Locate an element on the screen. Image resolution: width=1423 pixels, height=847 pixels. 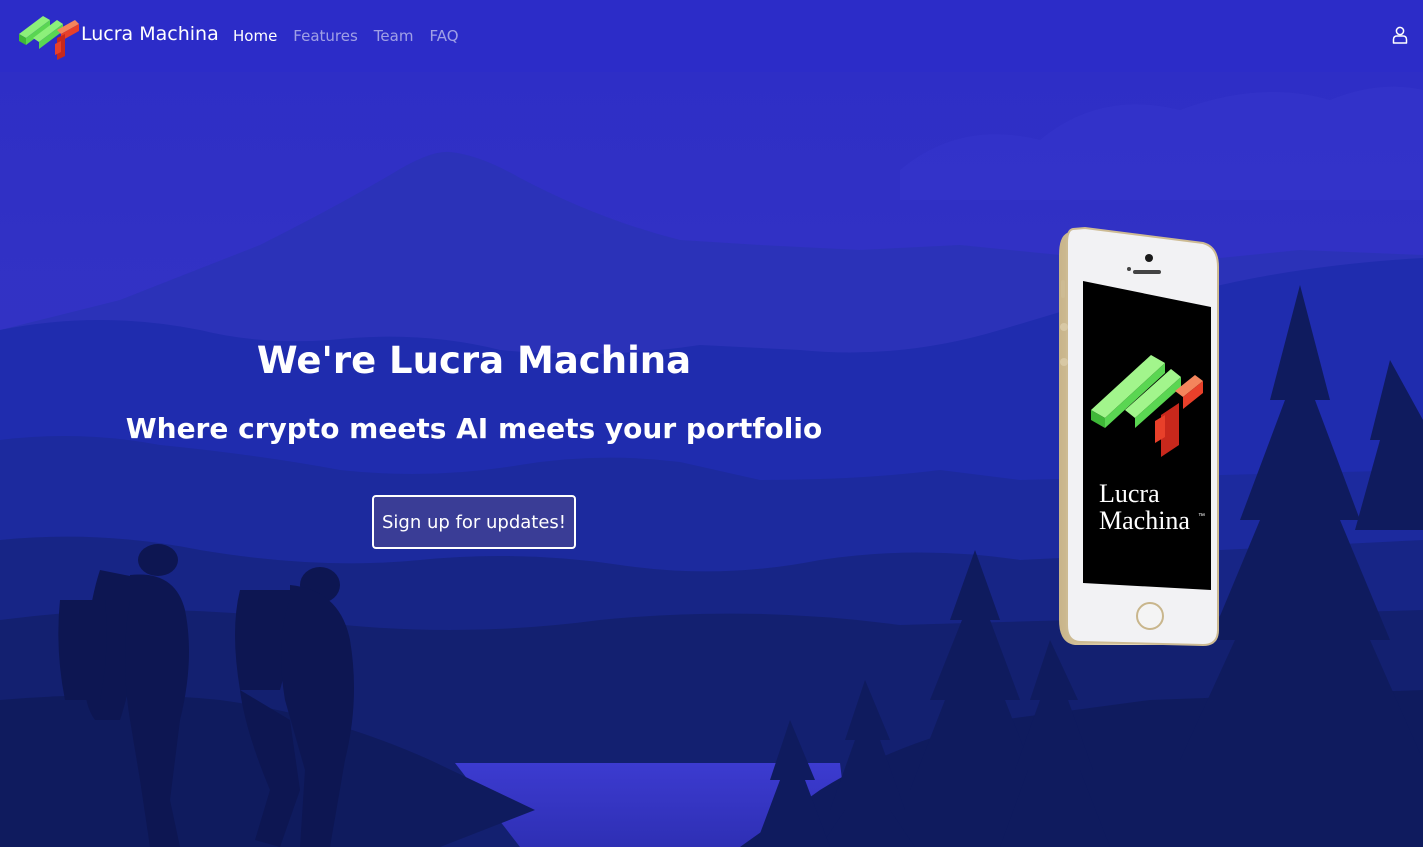
main-nav: Home Features Team FAQ is located at coordinates (354, 36).